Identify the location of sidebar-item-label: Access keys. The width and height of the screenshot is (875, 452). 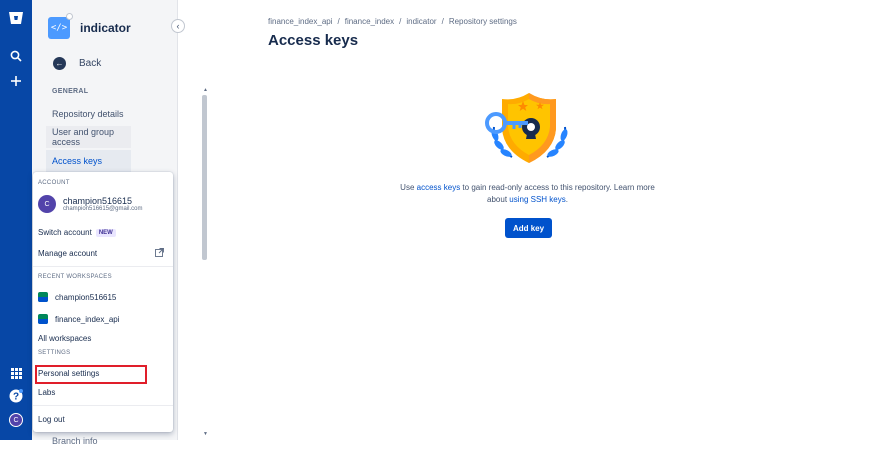
(77, 161).